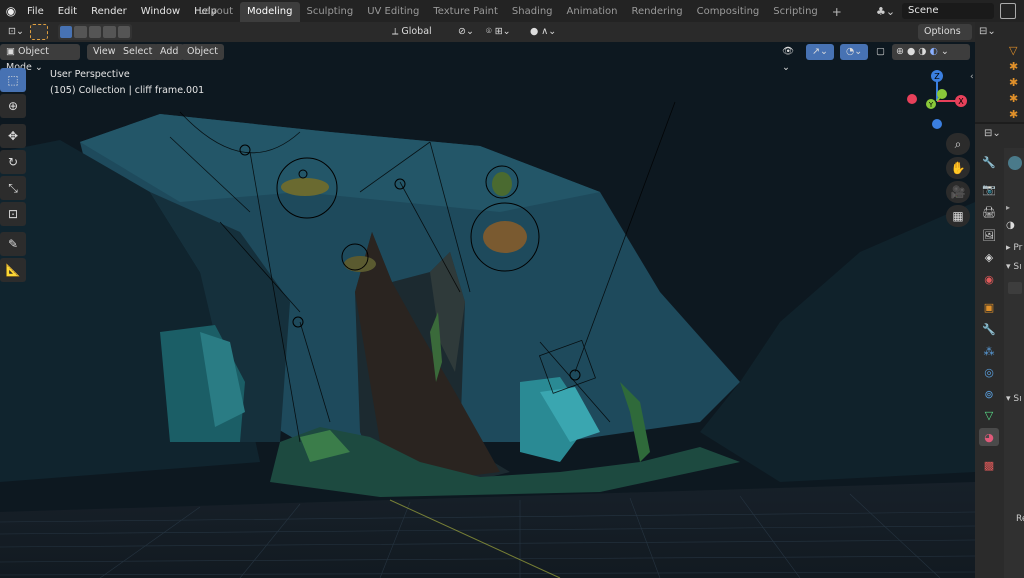 This screenshot has height=578, width=1024. Describe the element at coordinates (13, 80) in the screenshot. I see `select-box-tool-icon: ⬚` at that location.